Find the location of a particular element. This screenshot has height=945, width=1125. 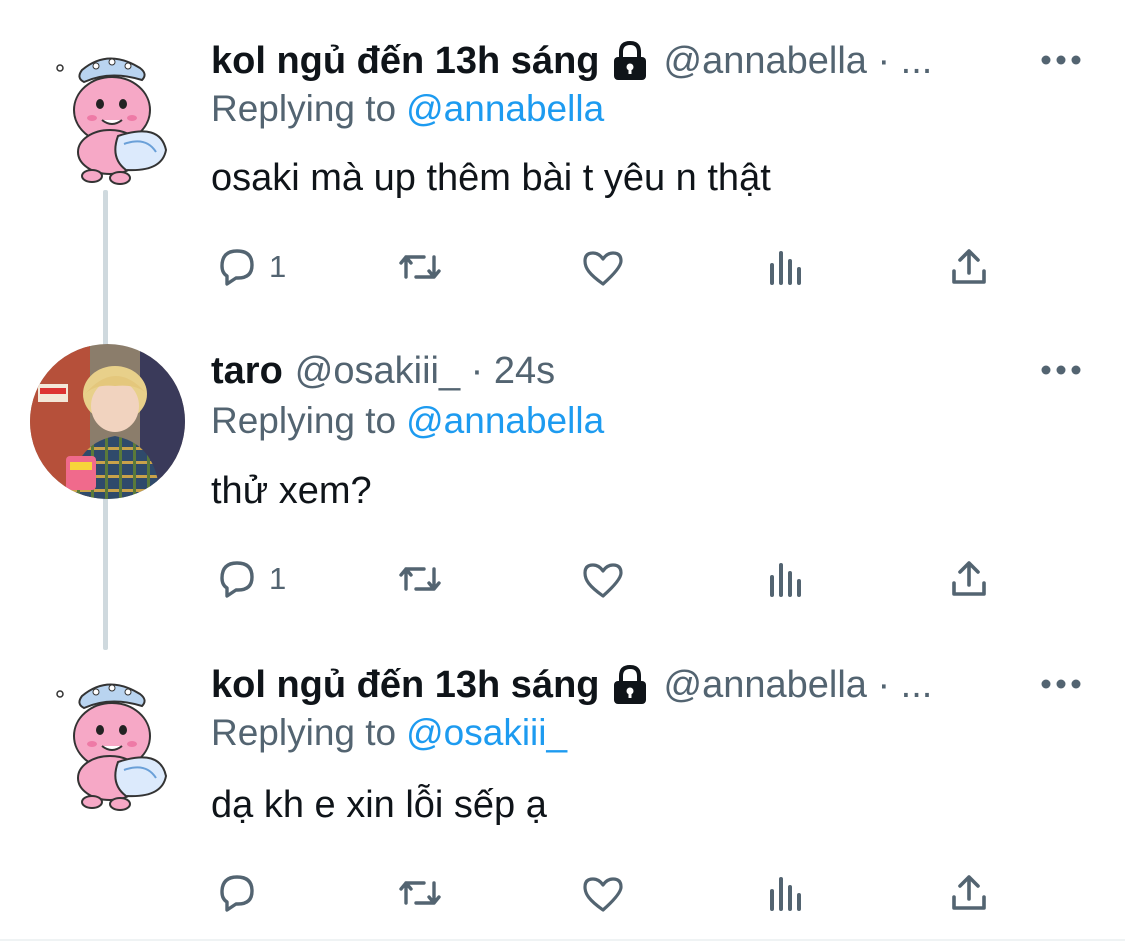

mention-link: @osakiii_ is located at coordinates (486, 732).